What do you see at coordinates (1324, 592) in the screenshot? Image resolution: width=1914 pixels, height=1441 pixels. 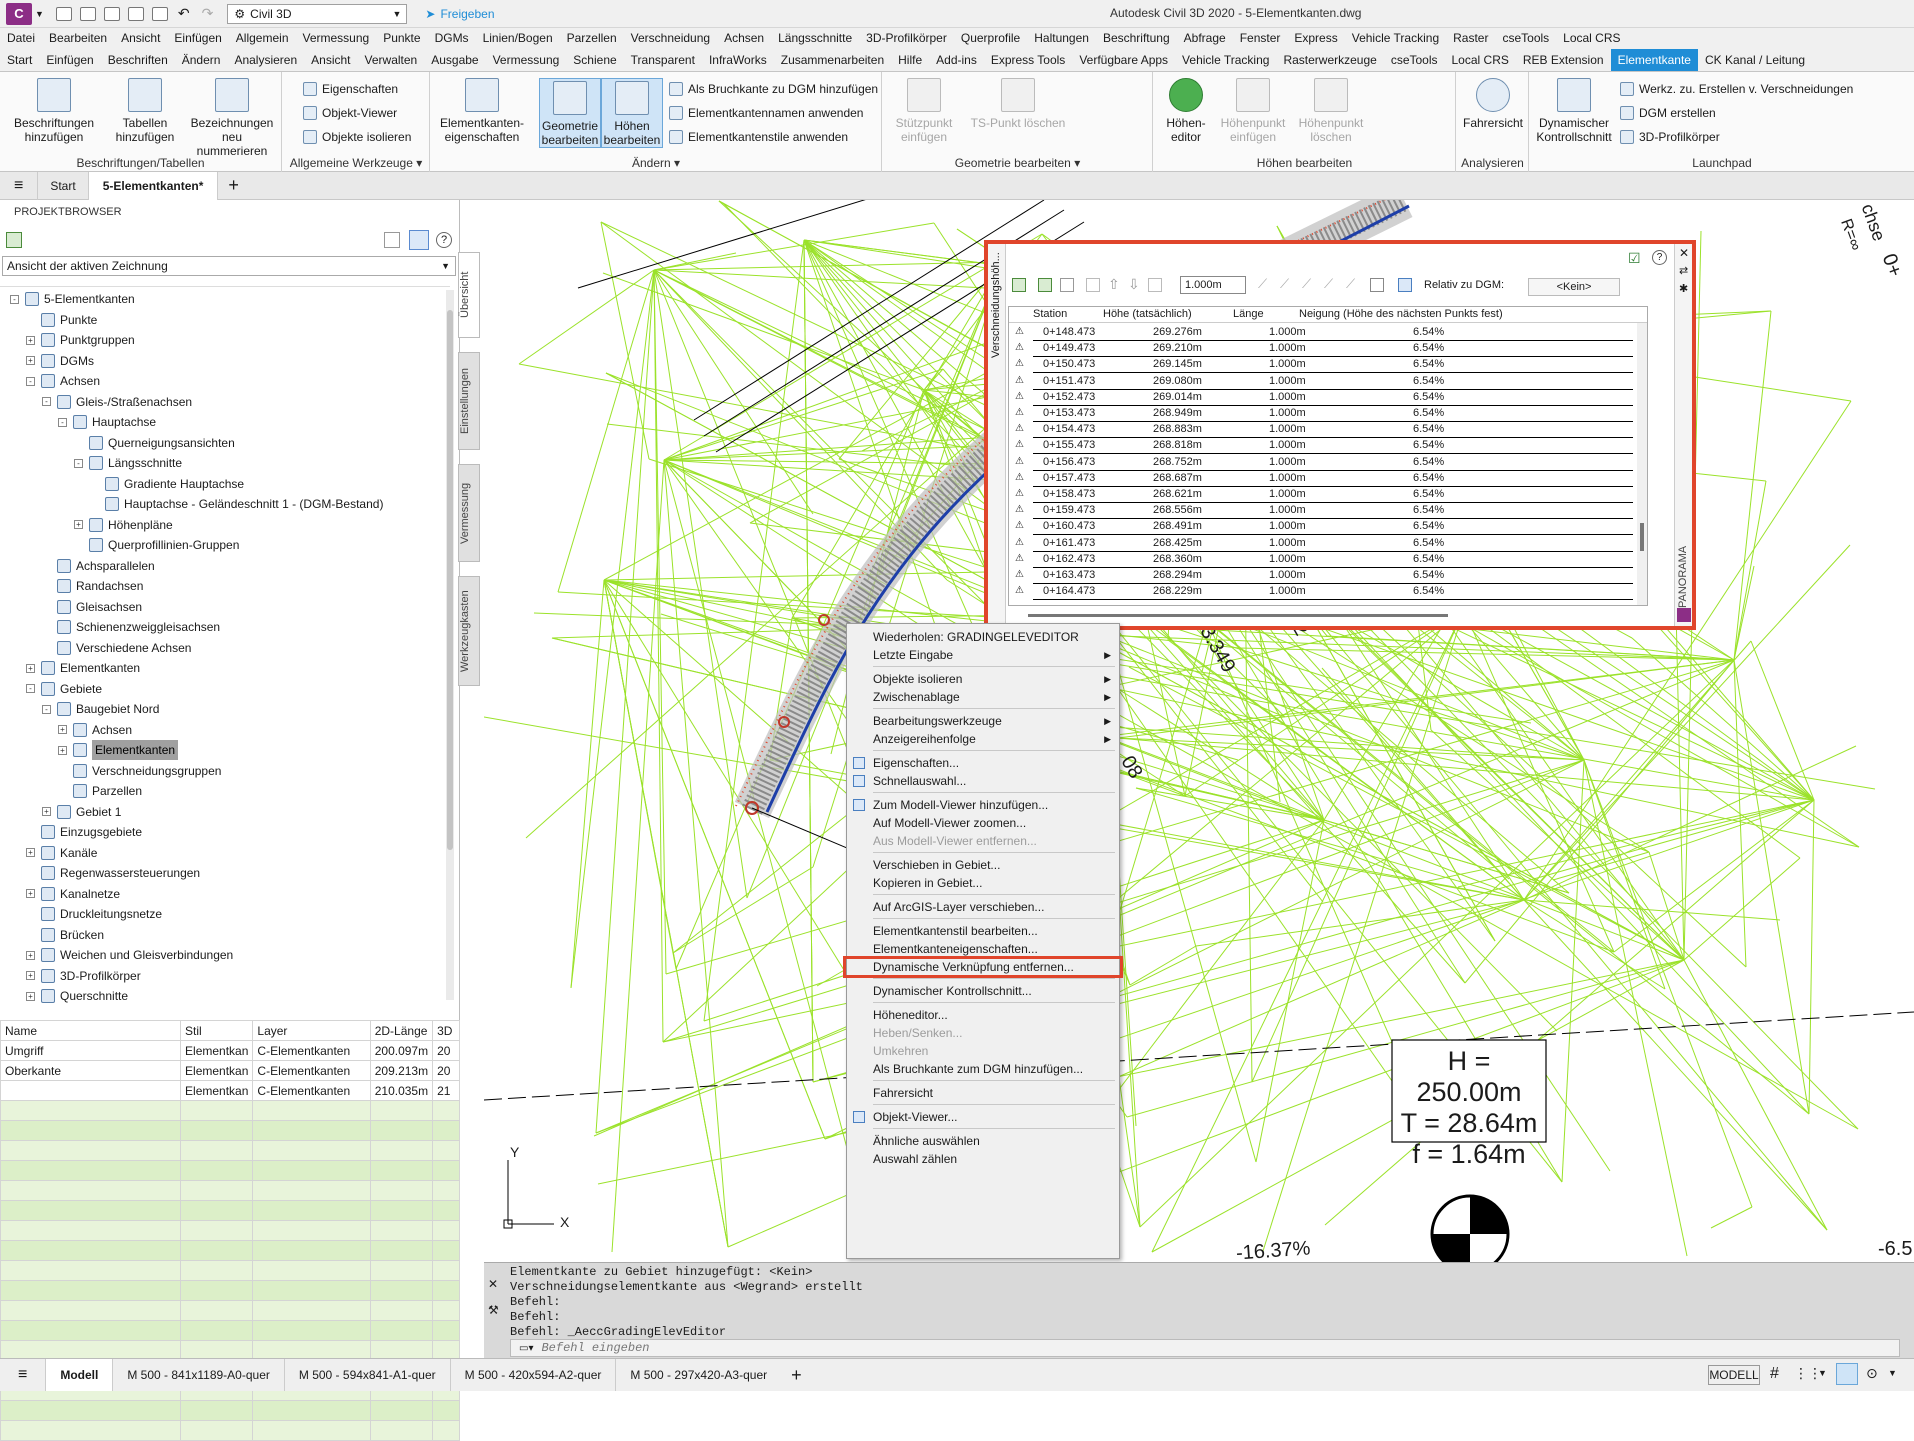 I see `table-row: ⚠ 0+164.473 268.229m 1.000m 6.54%` at bounding box center [1324, 592].